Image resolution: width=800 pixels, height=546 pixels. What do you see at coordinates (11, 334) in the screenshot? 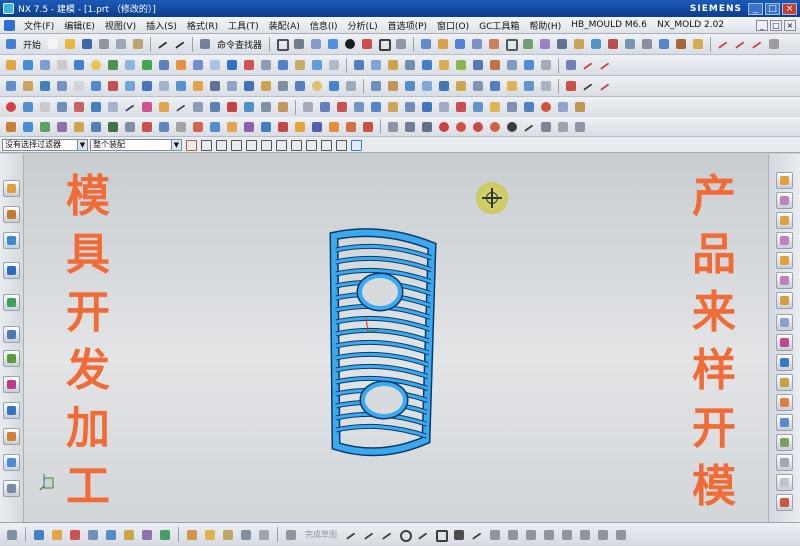
I see `history-icon` at bounding box center [11, 334].